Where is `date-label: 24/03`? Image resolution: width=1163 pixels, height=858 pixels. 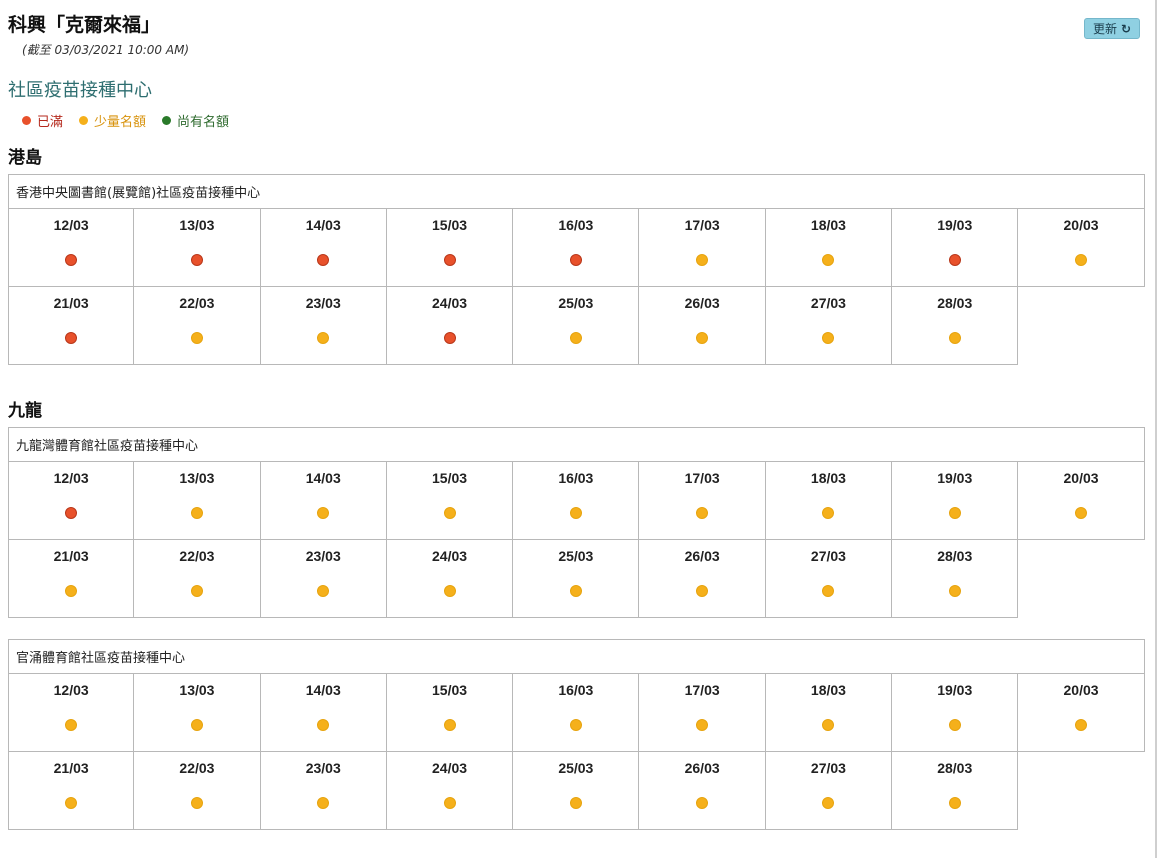 date-label: 24/03 is located at coordinates (450, 556).